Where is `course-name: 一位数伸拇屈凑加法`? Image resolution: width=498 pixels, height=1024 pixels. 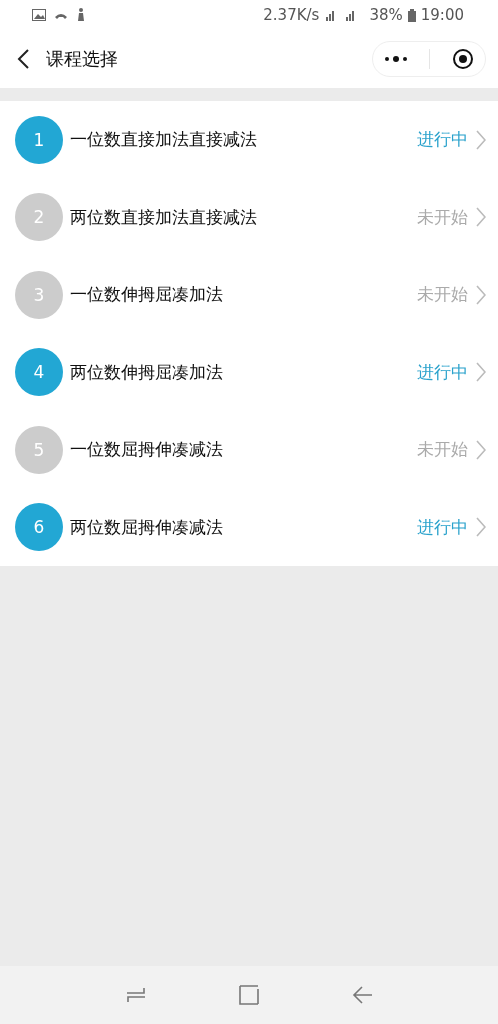 course-name: 一位数伸拇屈凑加法 is located at coordinates (147, 295).